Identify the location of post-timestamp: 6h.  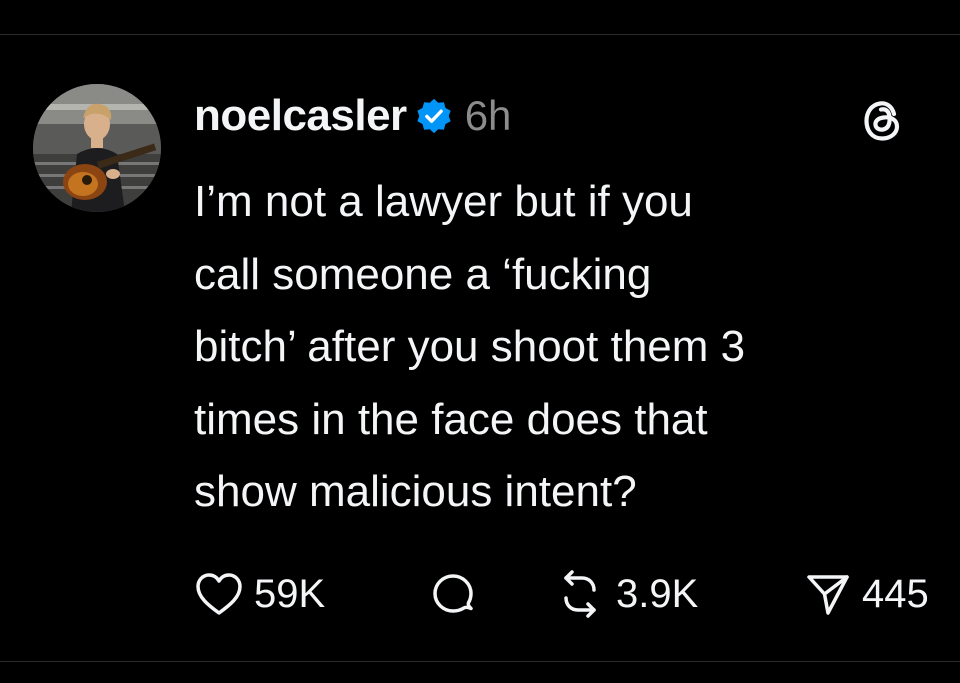
(488, 115).